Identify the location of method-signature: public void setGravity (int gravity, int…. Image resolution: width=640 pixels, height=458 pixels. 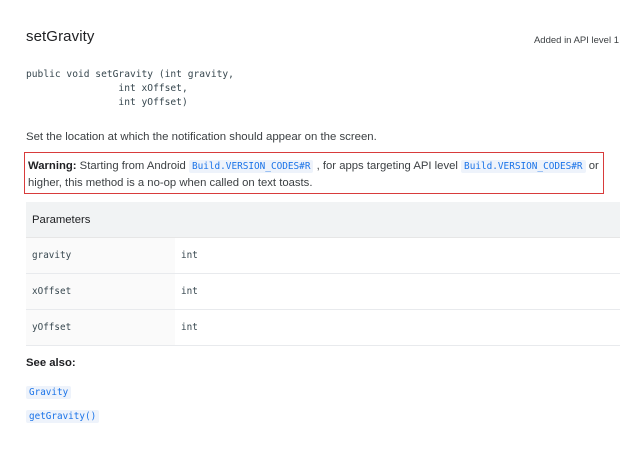
(130, 89).